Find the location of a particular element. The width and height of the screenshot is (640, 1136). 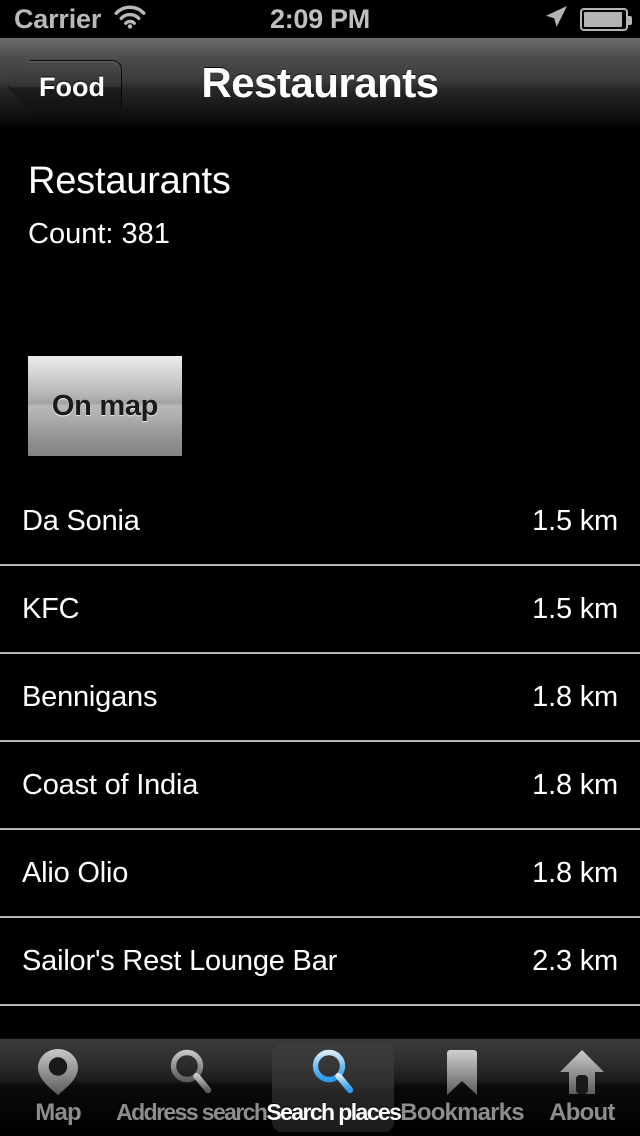

map-pin-icon is located at coordinates (58, 1072).